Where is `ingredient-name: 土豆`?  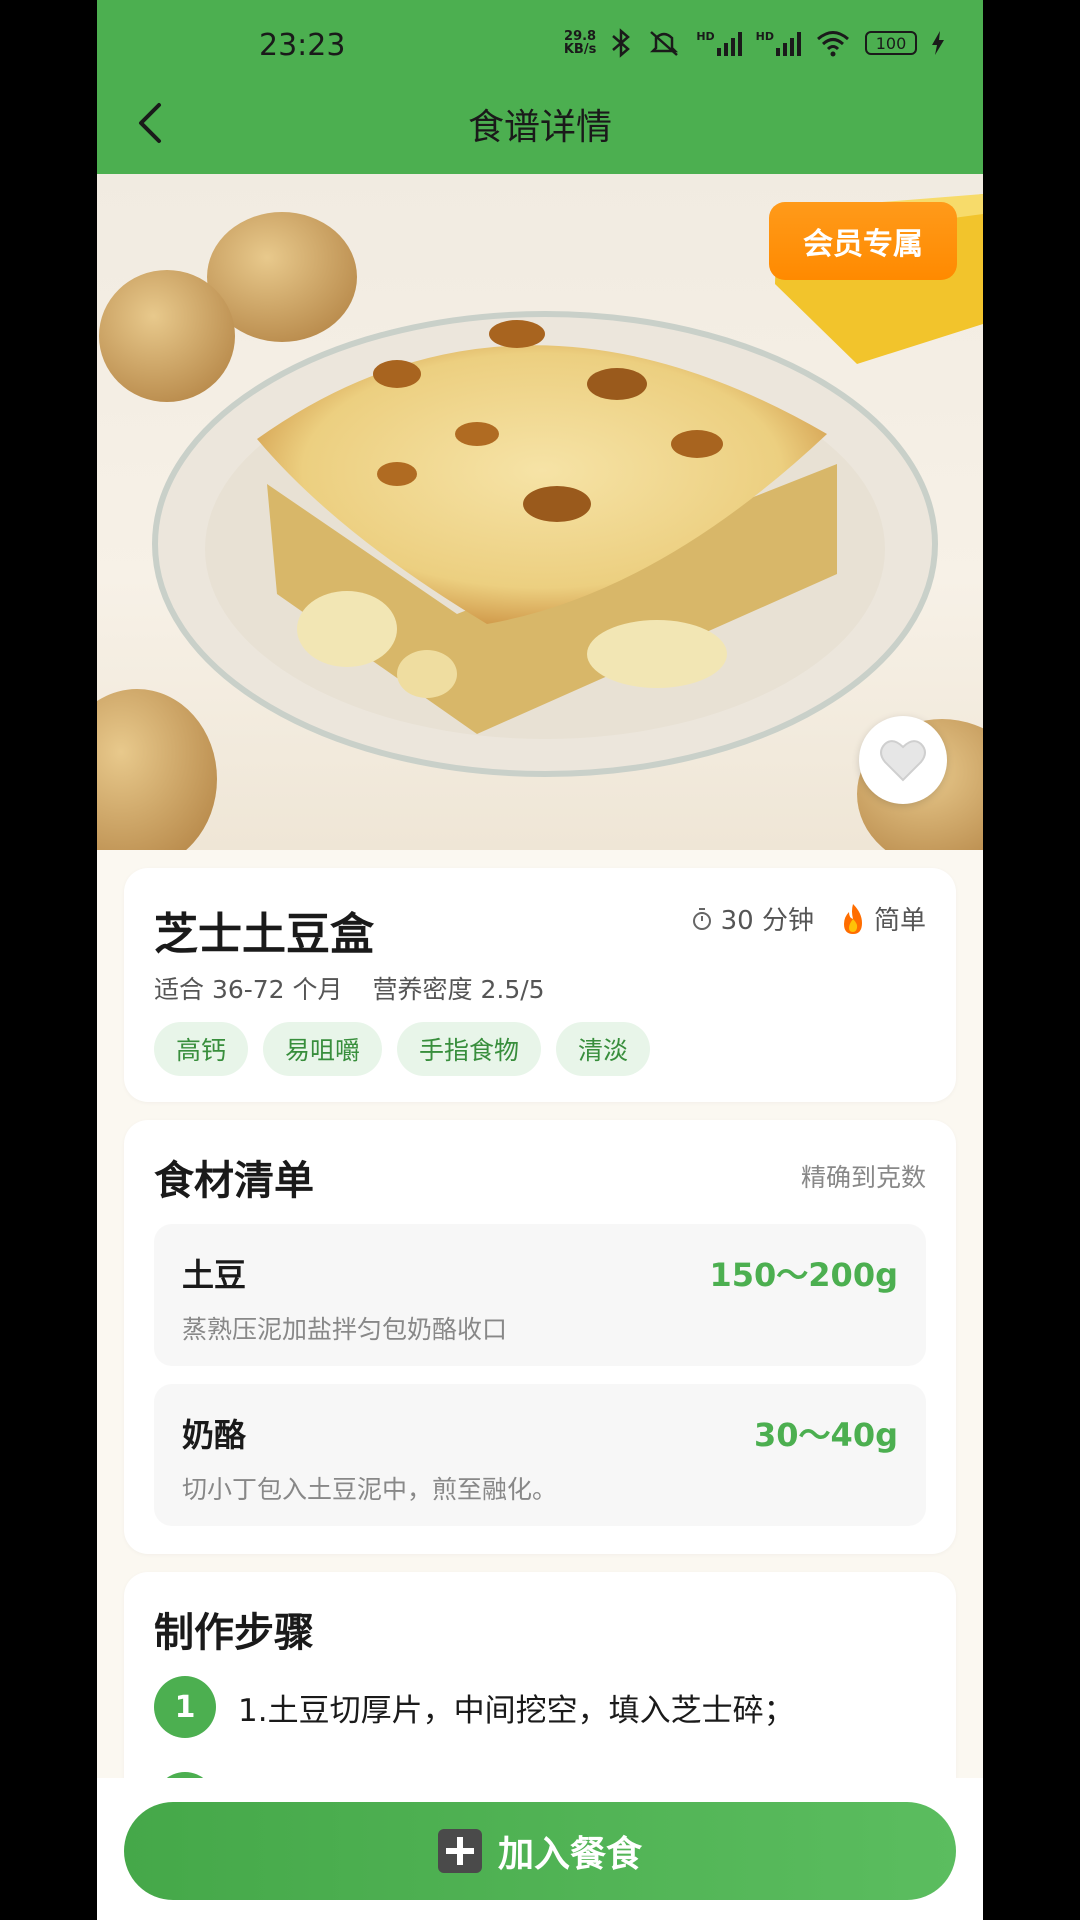
ingredient-name: 土豆 is located at coordinates (214, 1275).